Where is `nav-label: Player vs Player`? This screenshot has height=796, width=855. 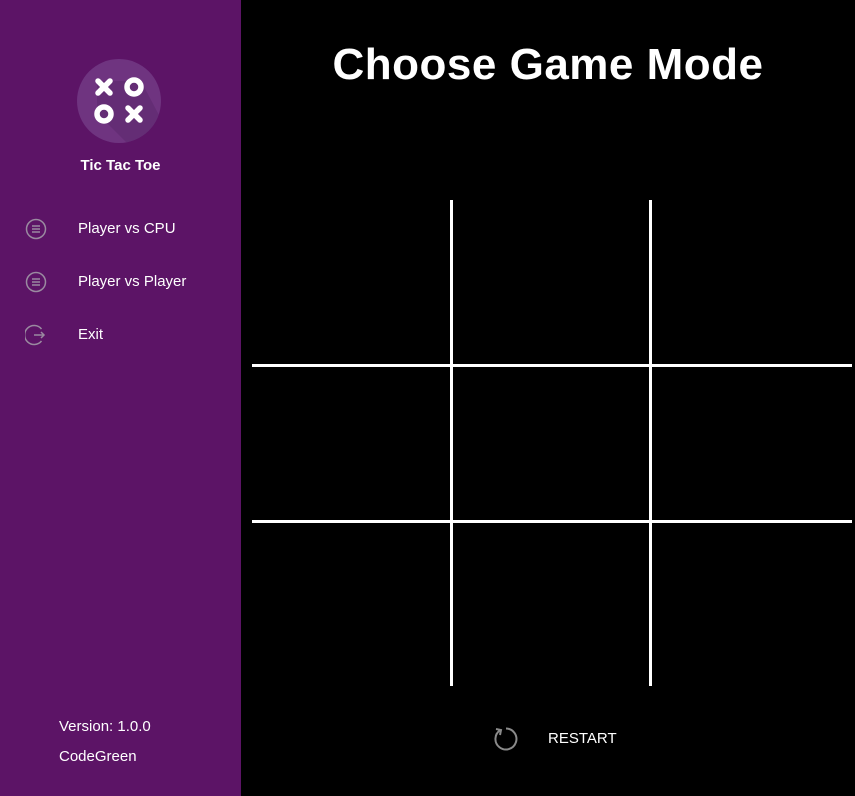 nav-label: Player vs Player is located at coordinates (132, 281).